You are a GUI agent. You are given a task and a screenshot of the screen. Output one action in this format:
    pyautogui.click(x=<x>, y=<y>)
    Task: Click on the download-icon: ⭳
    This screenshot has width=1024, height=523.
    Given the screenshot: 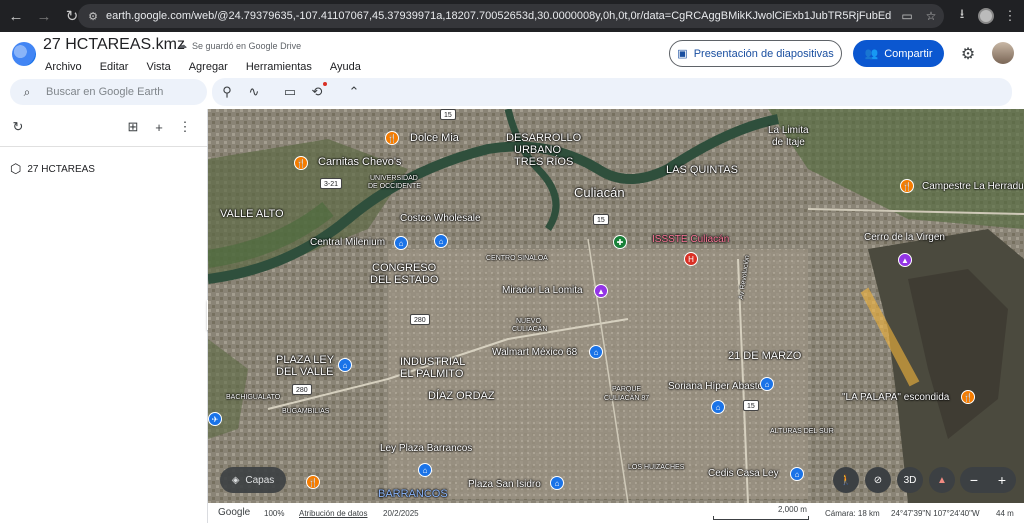 What is the action you would take?
    pyautogui.click(x=962, y=16)
    